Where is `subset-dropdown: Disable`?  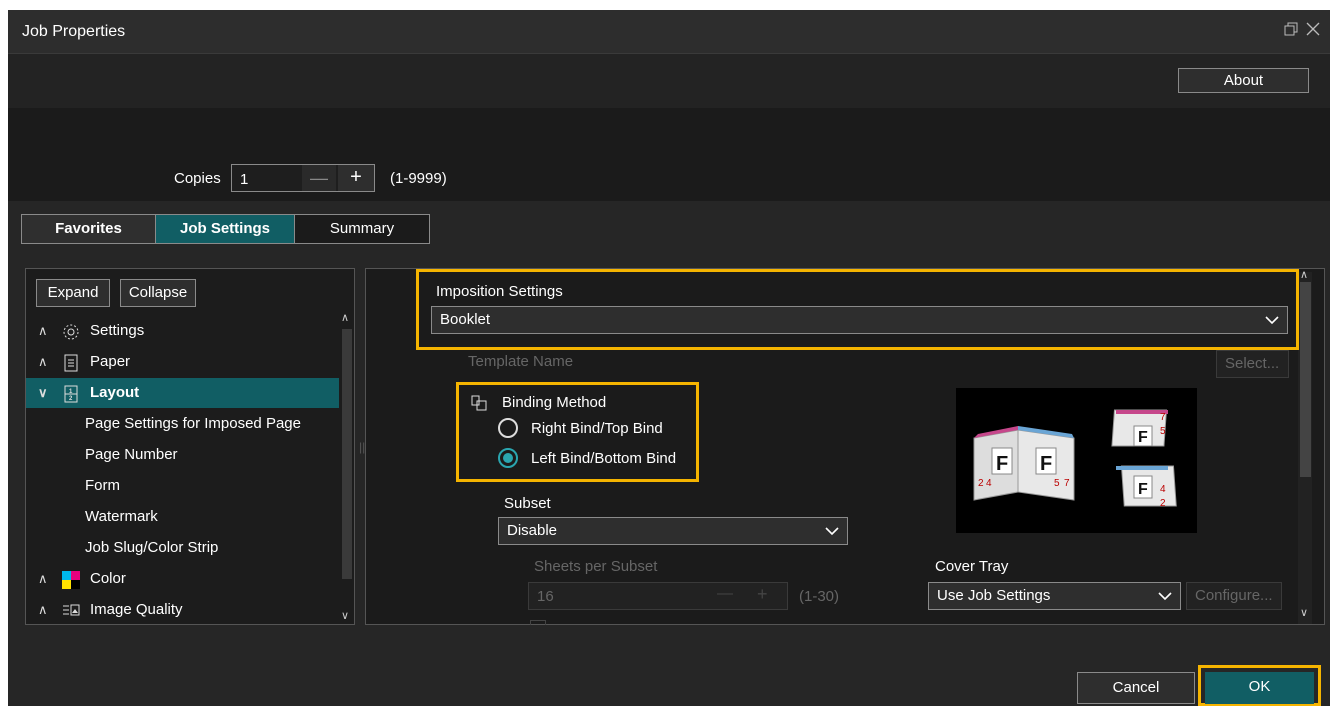 subset-dropdown: Disable is located at coordinates (673, 531).